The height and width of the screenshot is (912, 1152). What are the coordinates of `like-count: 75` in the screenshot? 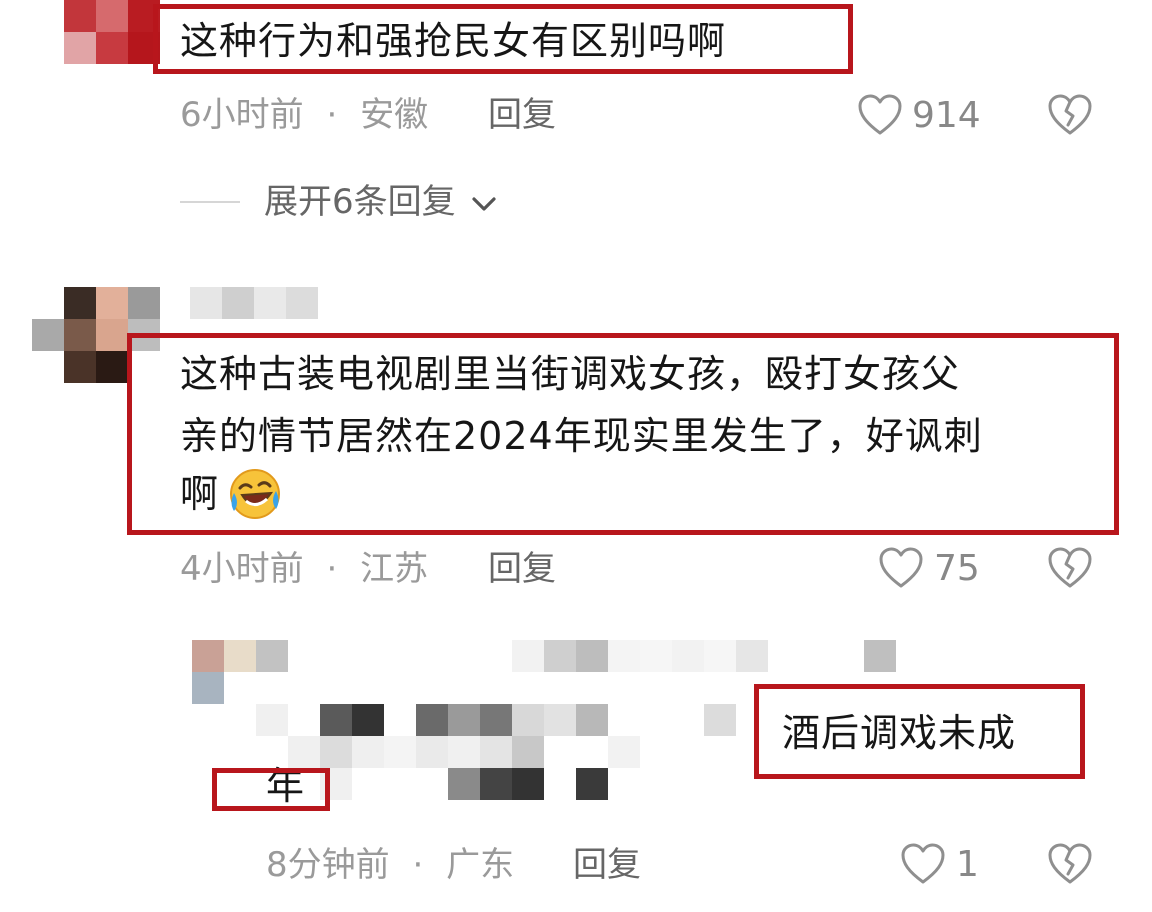 It's located at (957, 568).